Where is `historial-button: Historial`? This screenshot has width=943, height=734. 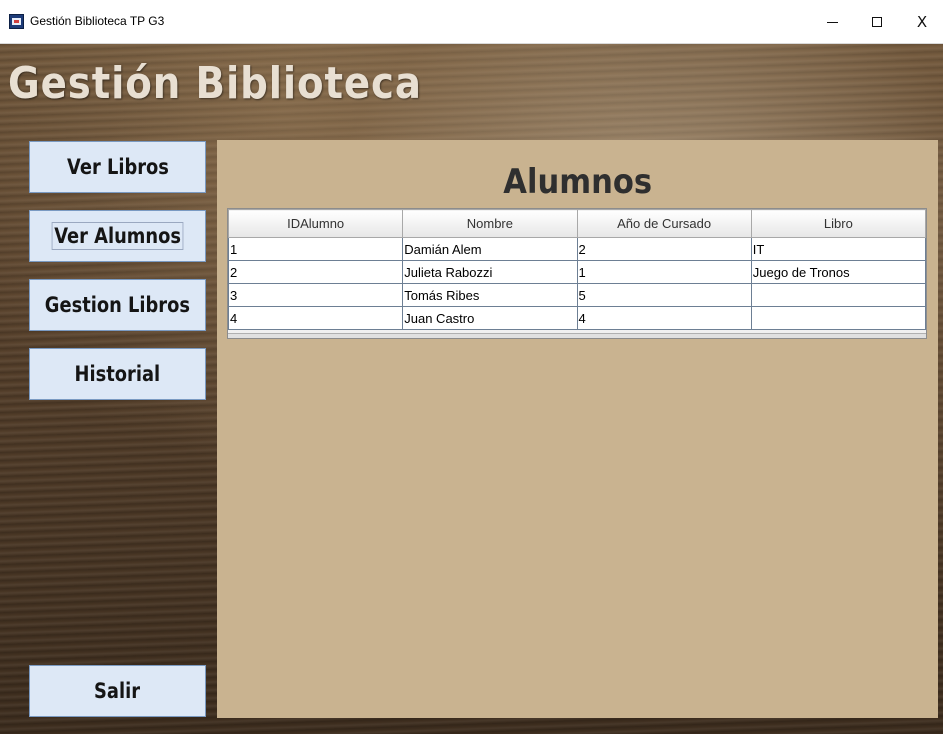 historial-button: Historial is located at coordinates (117, 374).